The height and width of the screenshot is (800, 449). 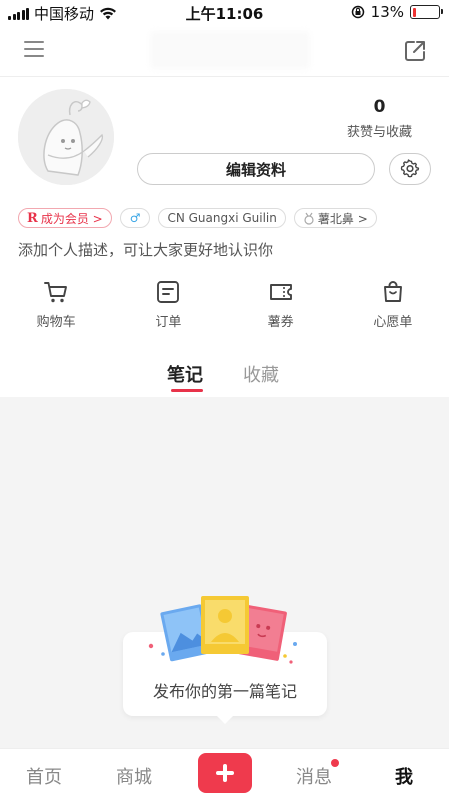 I want to click on empty-state-text: 发布你的第一篇笔记, so click(x=224, y=691).